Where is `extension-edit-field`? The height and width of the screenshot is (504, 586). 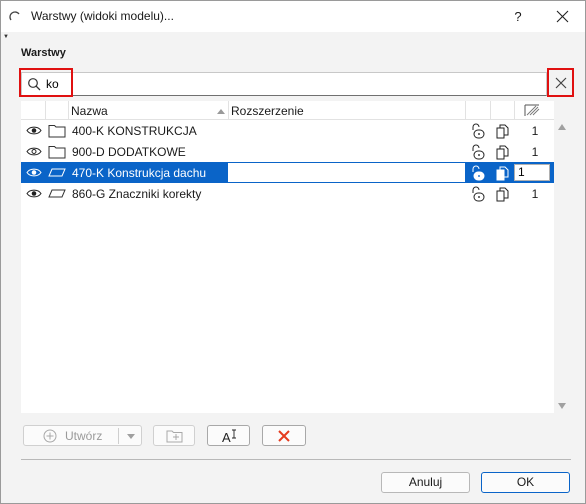
extension-edit-field is located at coordinates (346, 172).